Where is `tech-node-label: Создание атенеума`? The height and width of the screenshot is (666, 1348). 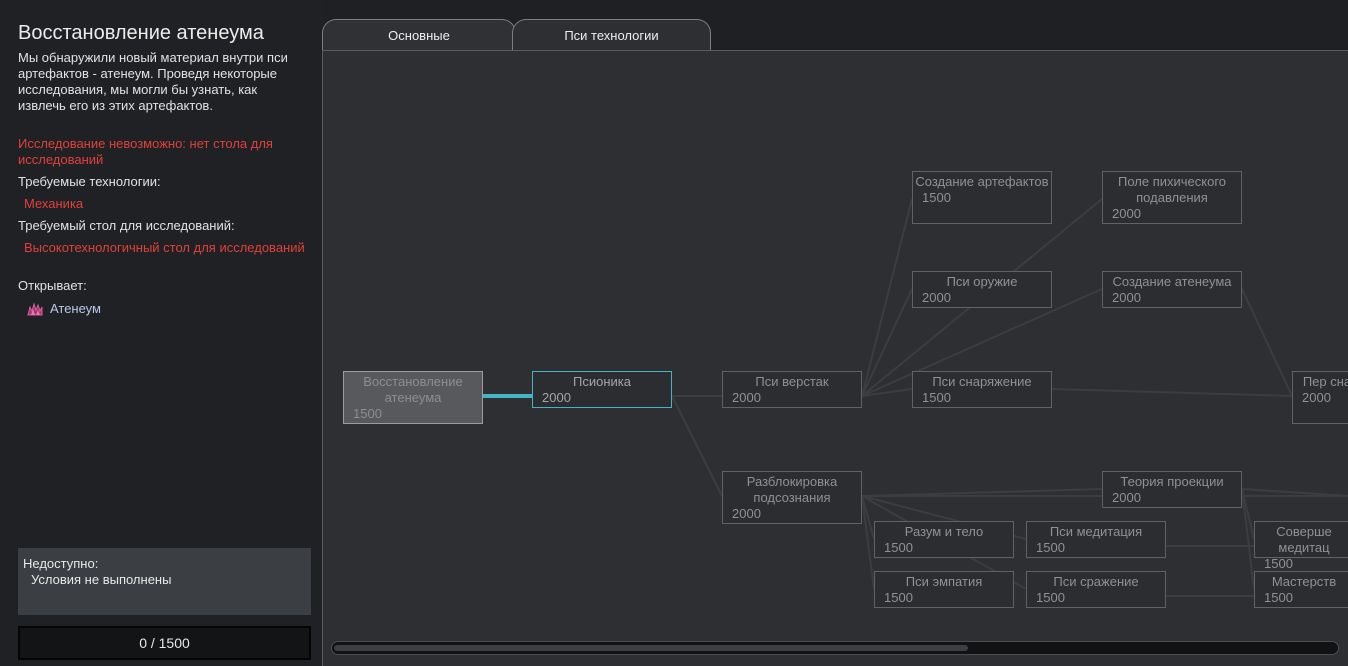
tech-node-label: Создание атенеума is located at coordinates (1172, 281).